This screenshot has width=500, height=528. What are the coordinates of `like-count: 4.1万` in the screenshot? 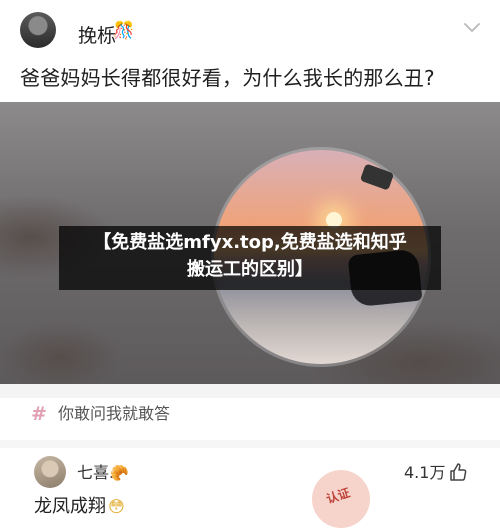 It's located at (425, 472).